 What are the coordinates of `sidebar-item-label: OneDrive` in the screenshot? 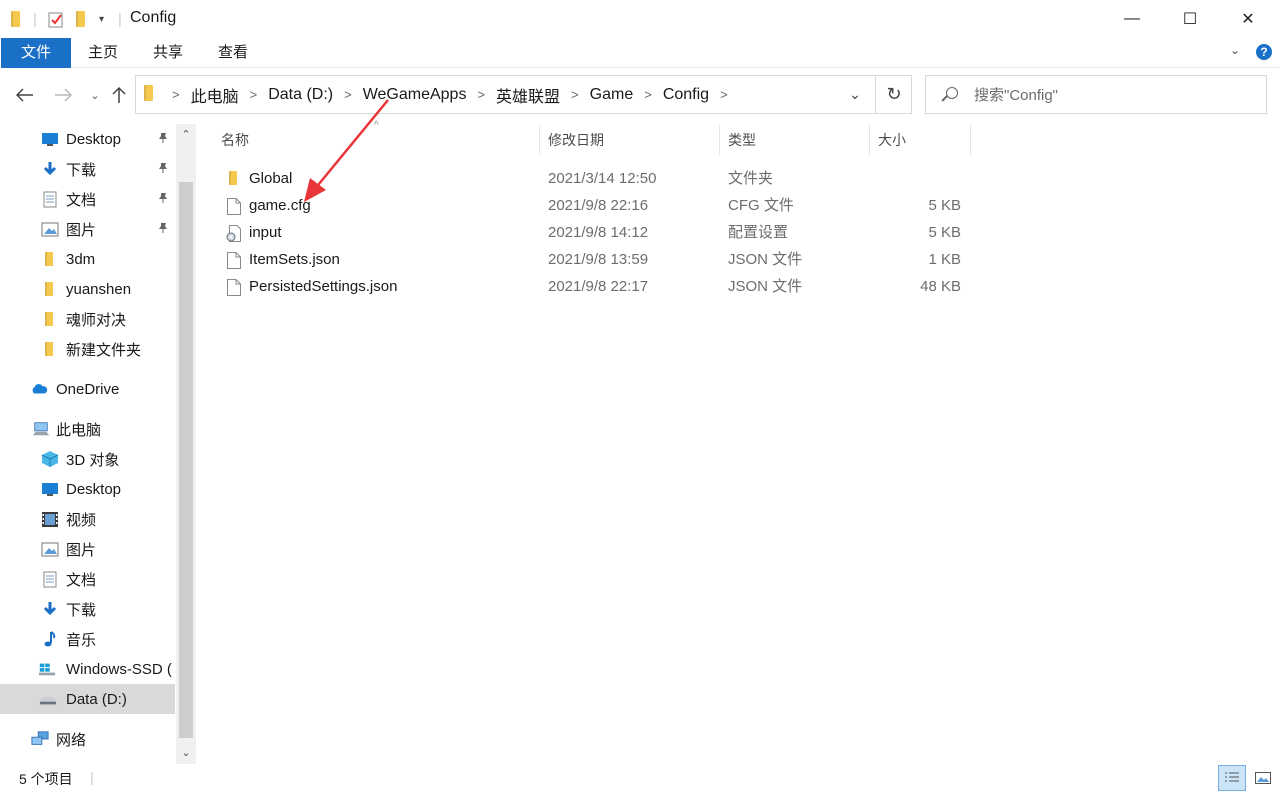 It's located at (88, 389).